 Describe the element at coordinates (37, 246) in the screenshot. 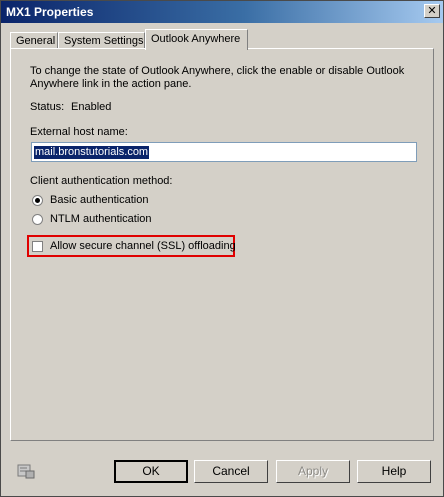

I see `ssl-offloading-checkbox` at that location.